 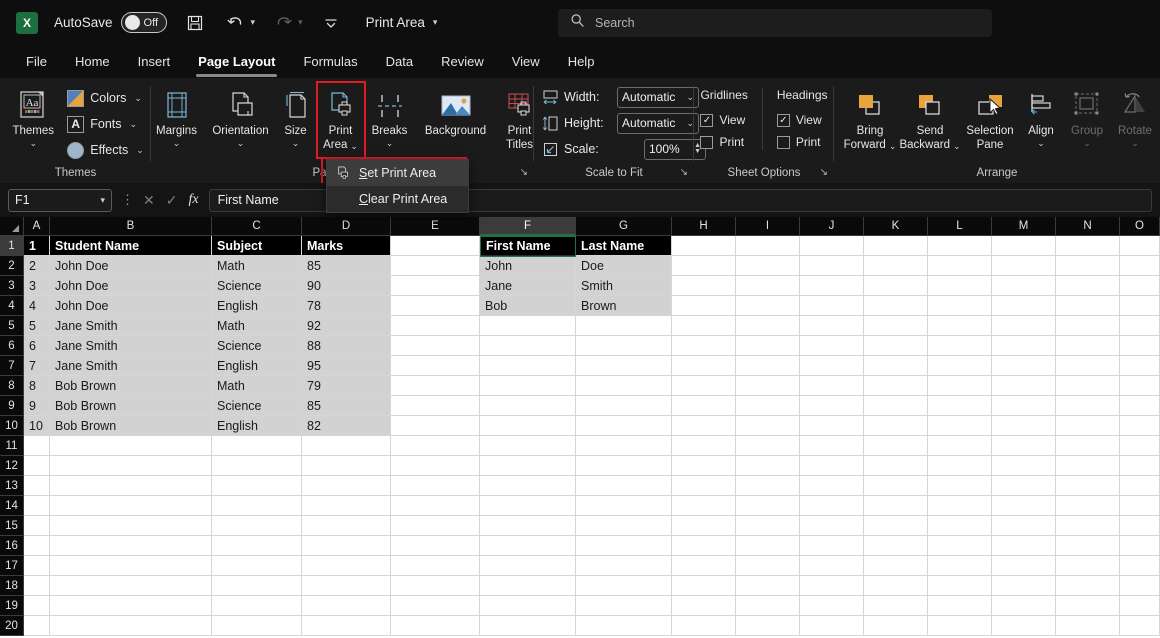 What do you see at coordinates (131, 406) in the screenshot?
I see `table-left-data-cell: Bob Brown` at bounding box center [131, 406].